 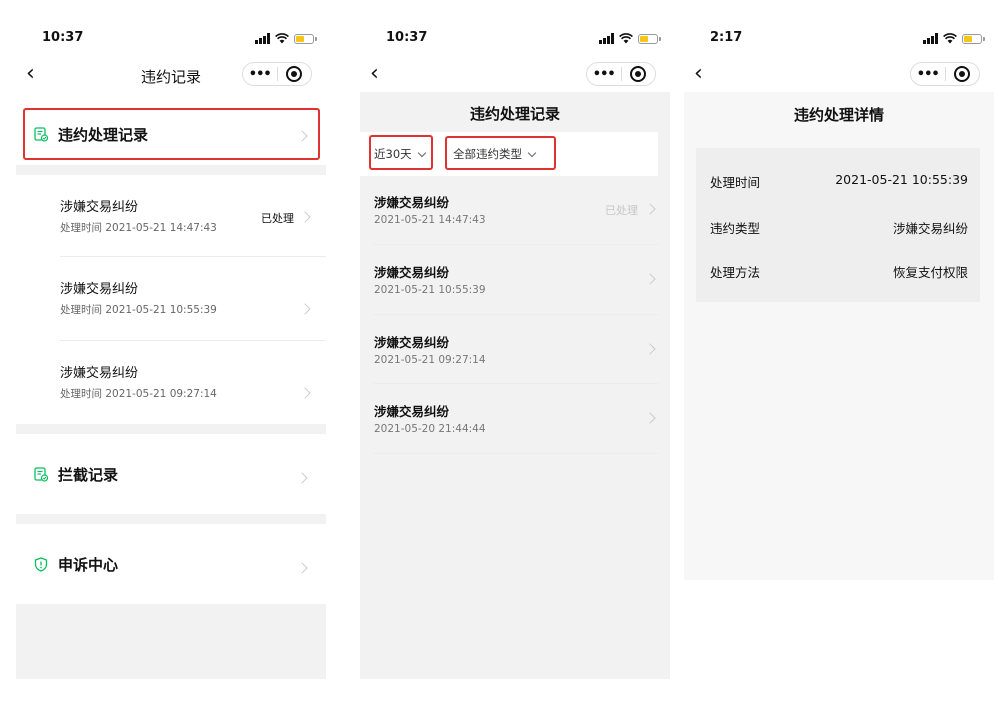 I want to click on detail-key: 违约类型, so click(x=735, y=228).